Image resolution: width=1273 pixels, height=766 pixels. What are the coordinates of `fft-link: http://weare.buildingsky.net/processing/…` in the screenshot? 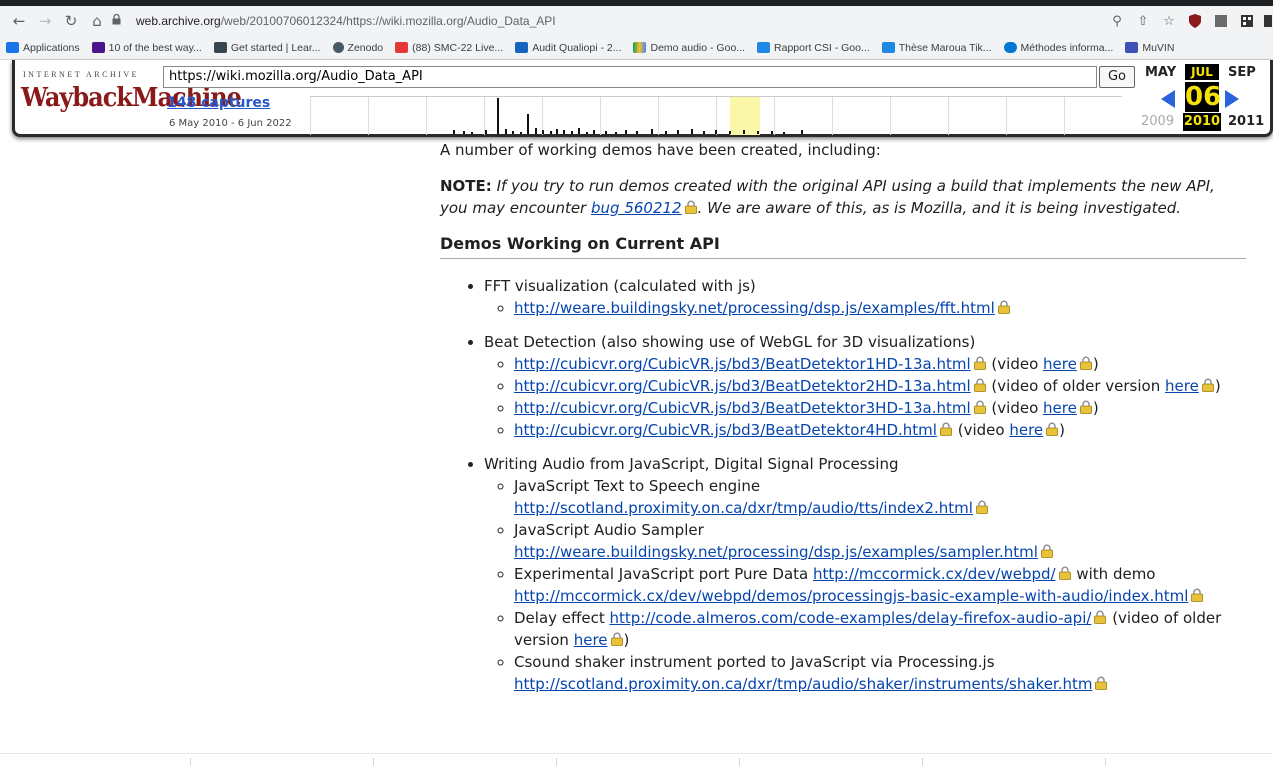 It's located at (754, 308).